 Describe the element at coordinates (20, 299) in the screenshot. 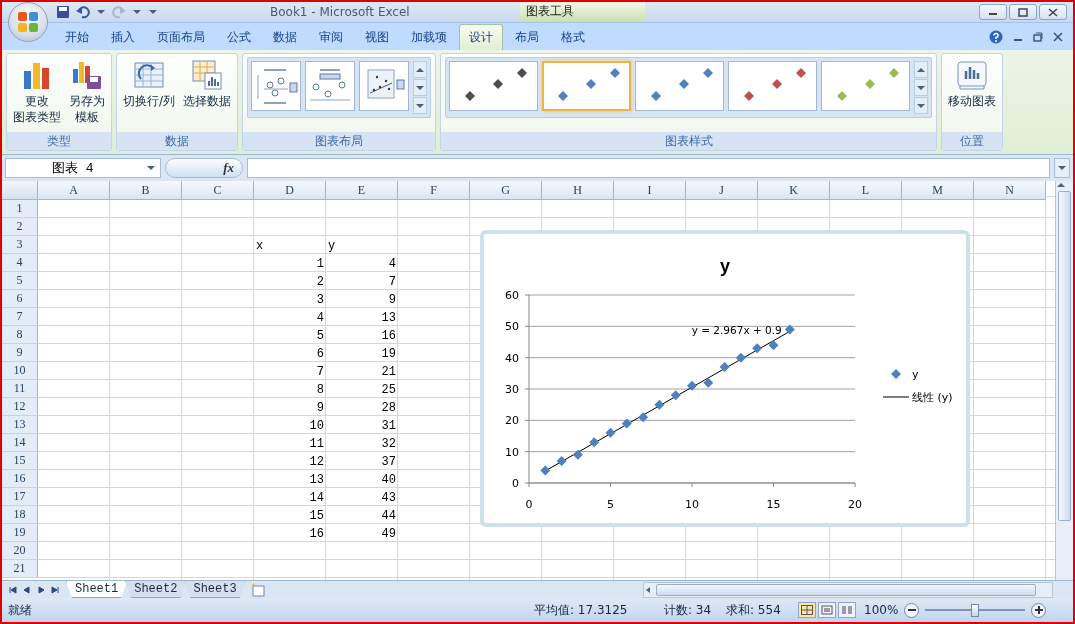

I see `row-header: 6` at that location.